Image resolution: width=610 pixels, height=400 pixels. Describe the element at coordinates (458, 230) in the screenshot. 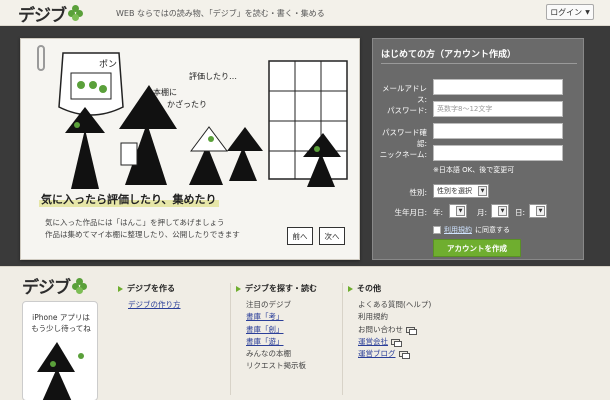

I see `tos-link: 利用規約` at that location.